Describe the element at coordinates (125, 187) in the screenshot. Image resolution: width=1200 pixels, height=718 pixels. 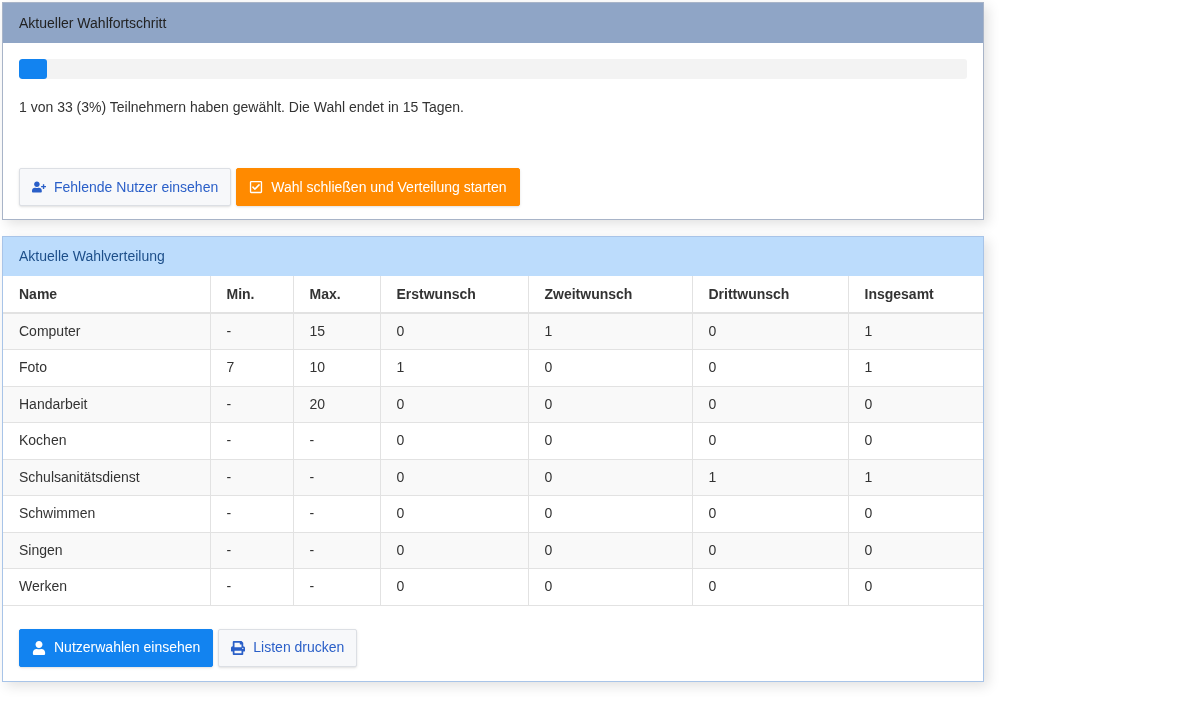
I see `action-button: Fehlende Nutzer einsehen` at that location.